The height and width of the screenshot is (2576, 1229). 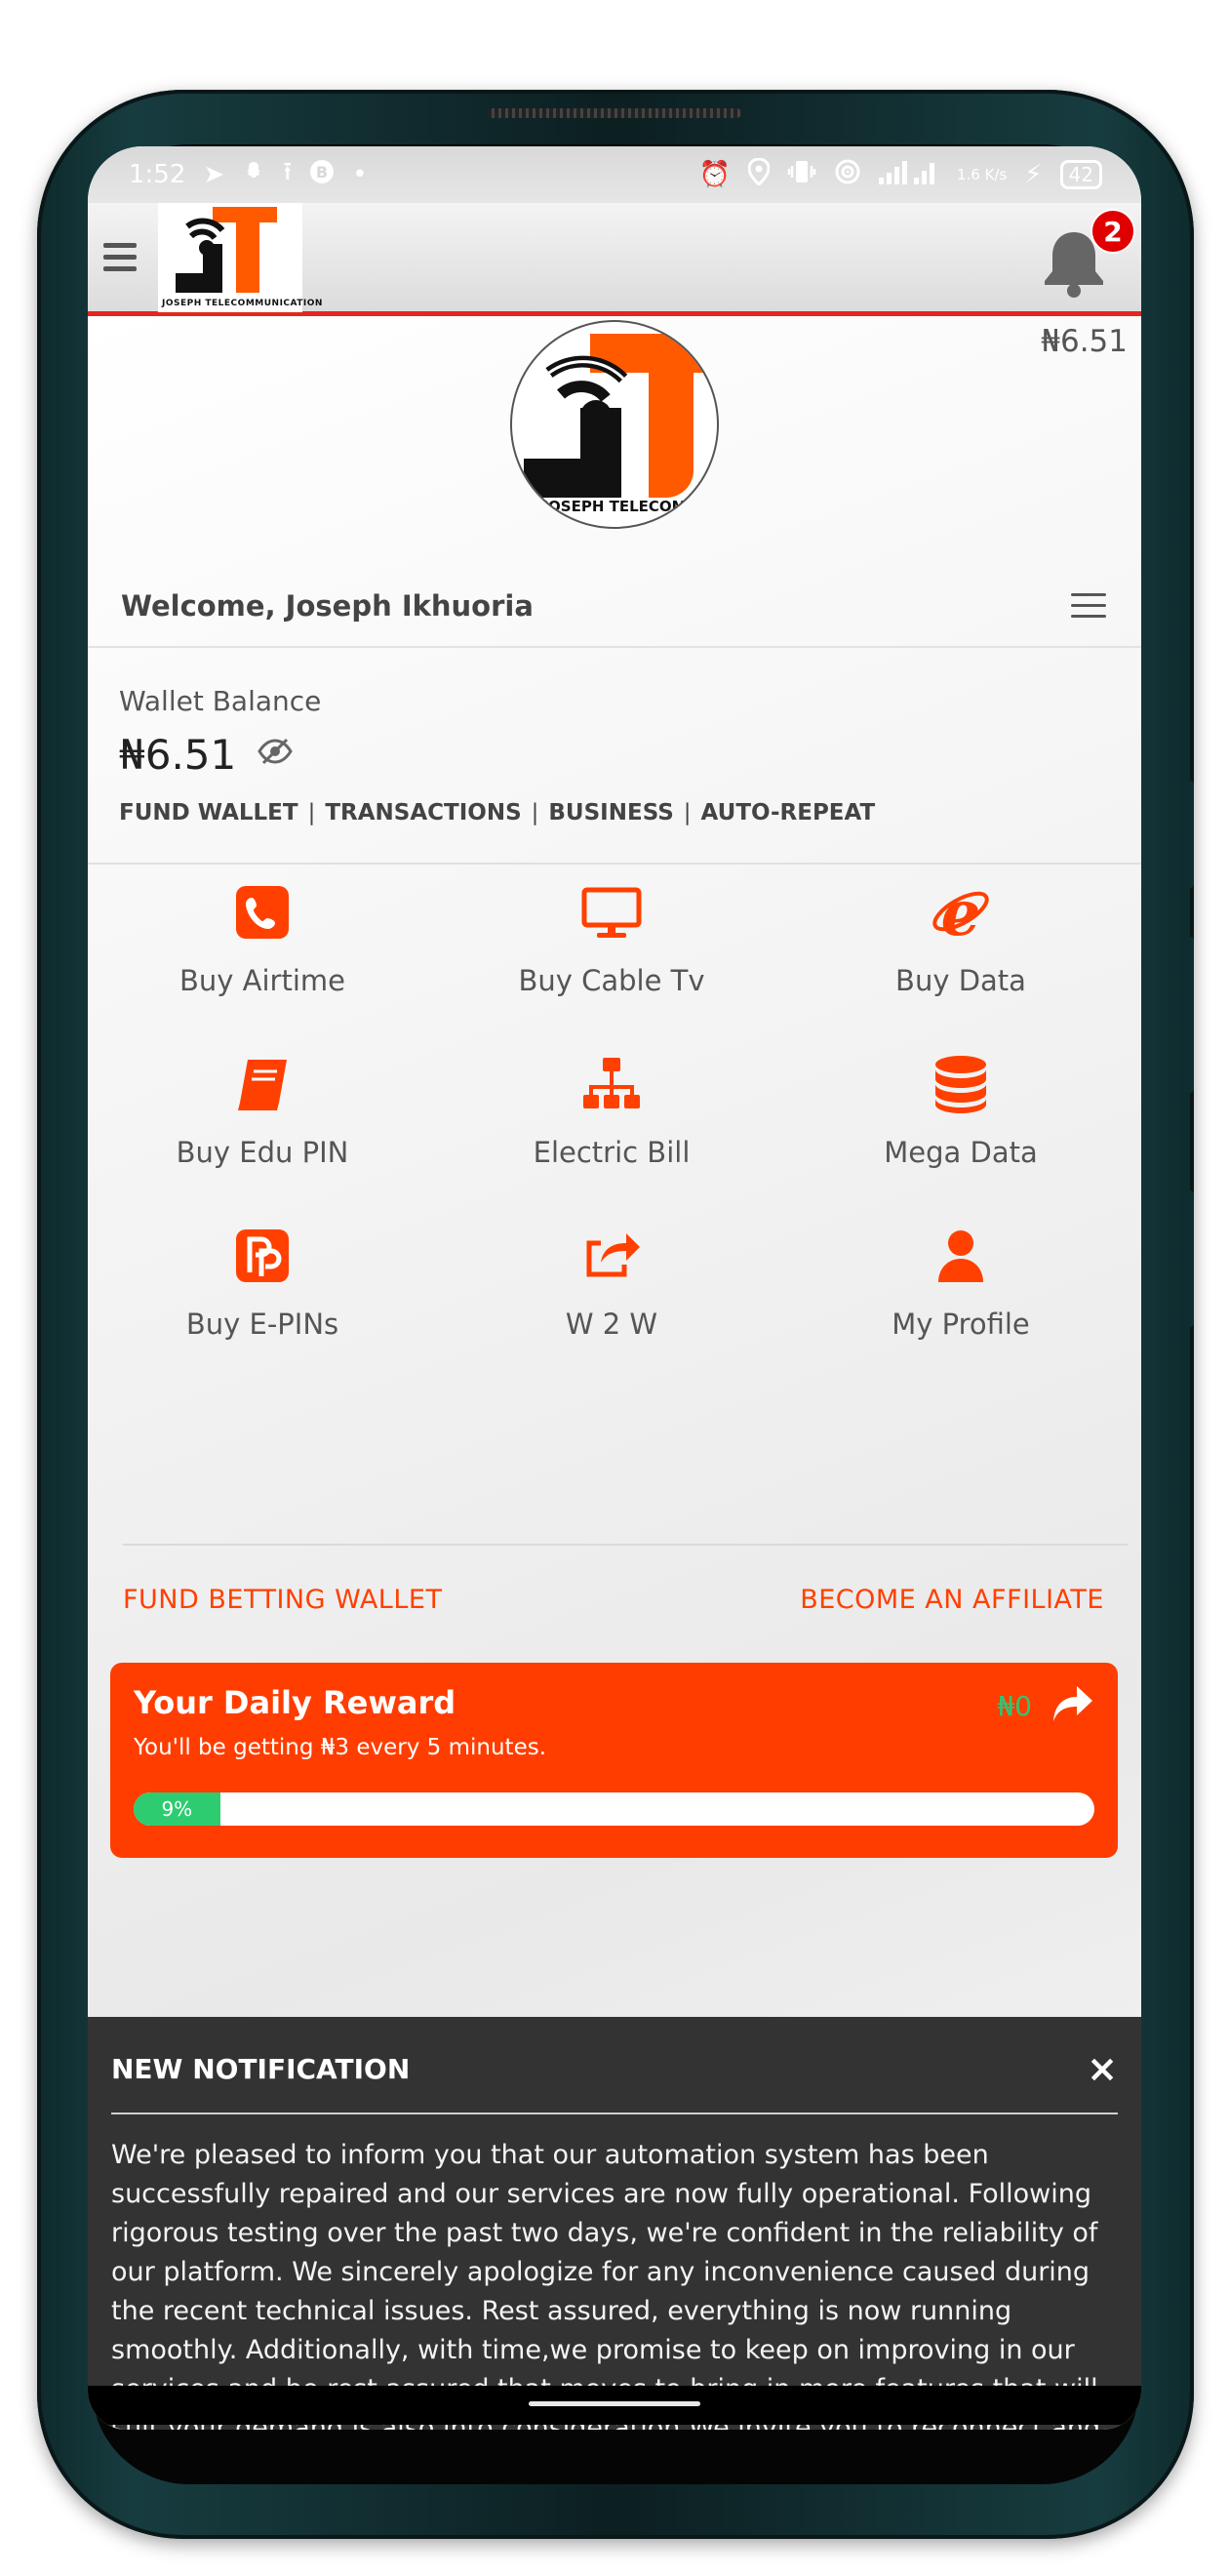 What do you see at coordinates (1102, 2068) in the screenshot?
I see `close-icon: ×` at bounding box center [1102, 2068].